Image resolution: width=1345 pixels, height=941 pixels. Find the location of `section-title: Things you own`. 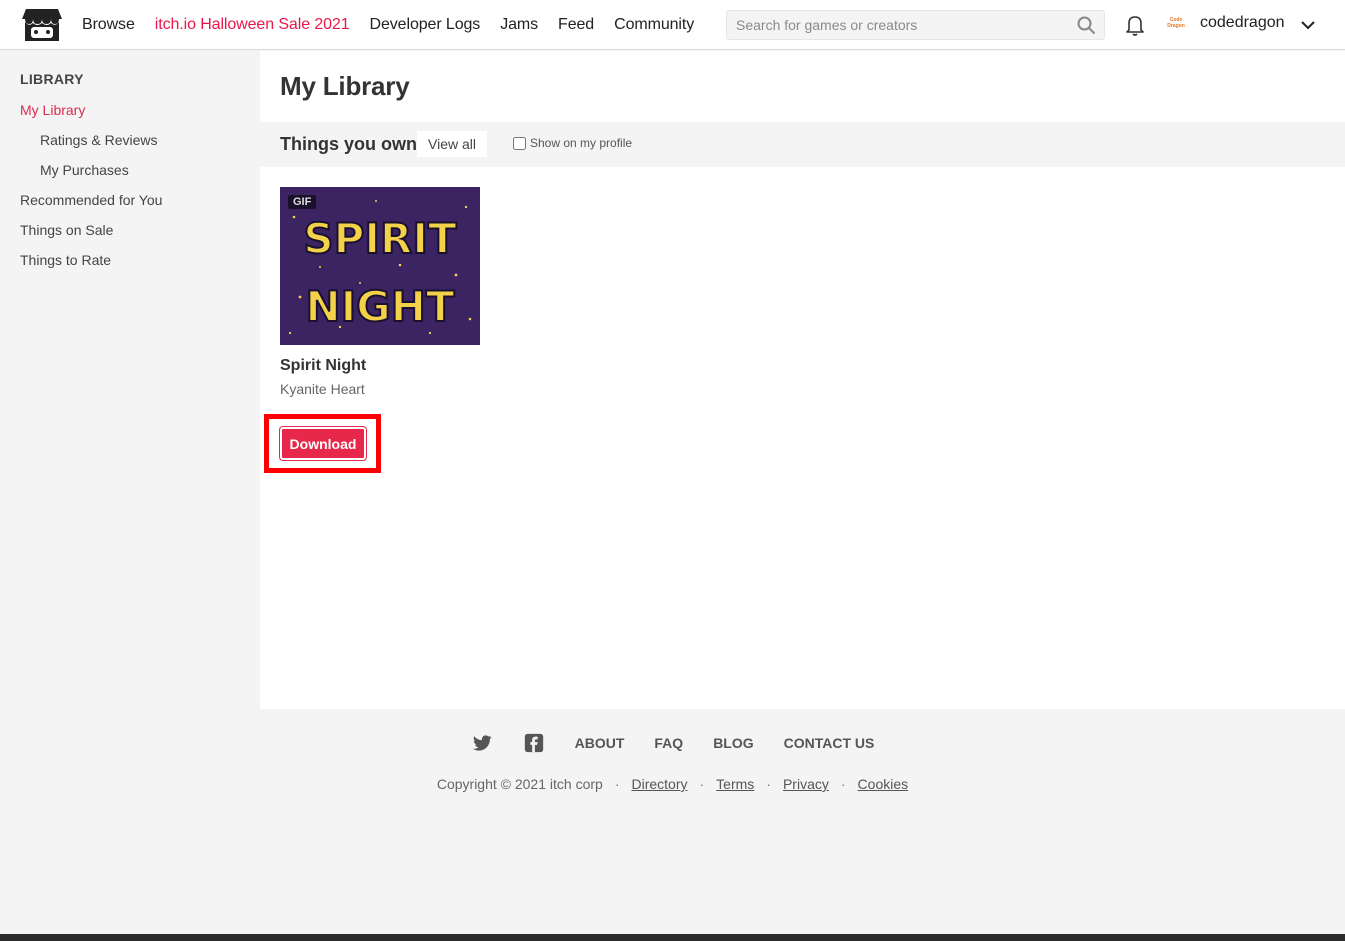

section-title: Things you own is located at coordinates (348, 144).